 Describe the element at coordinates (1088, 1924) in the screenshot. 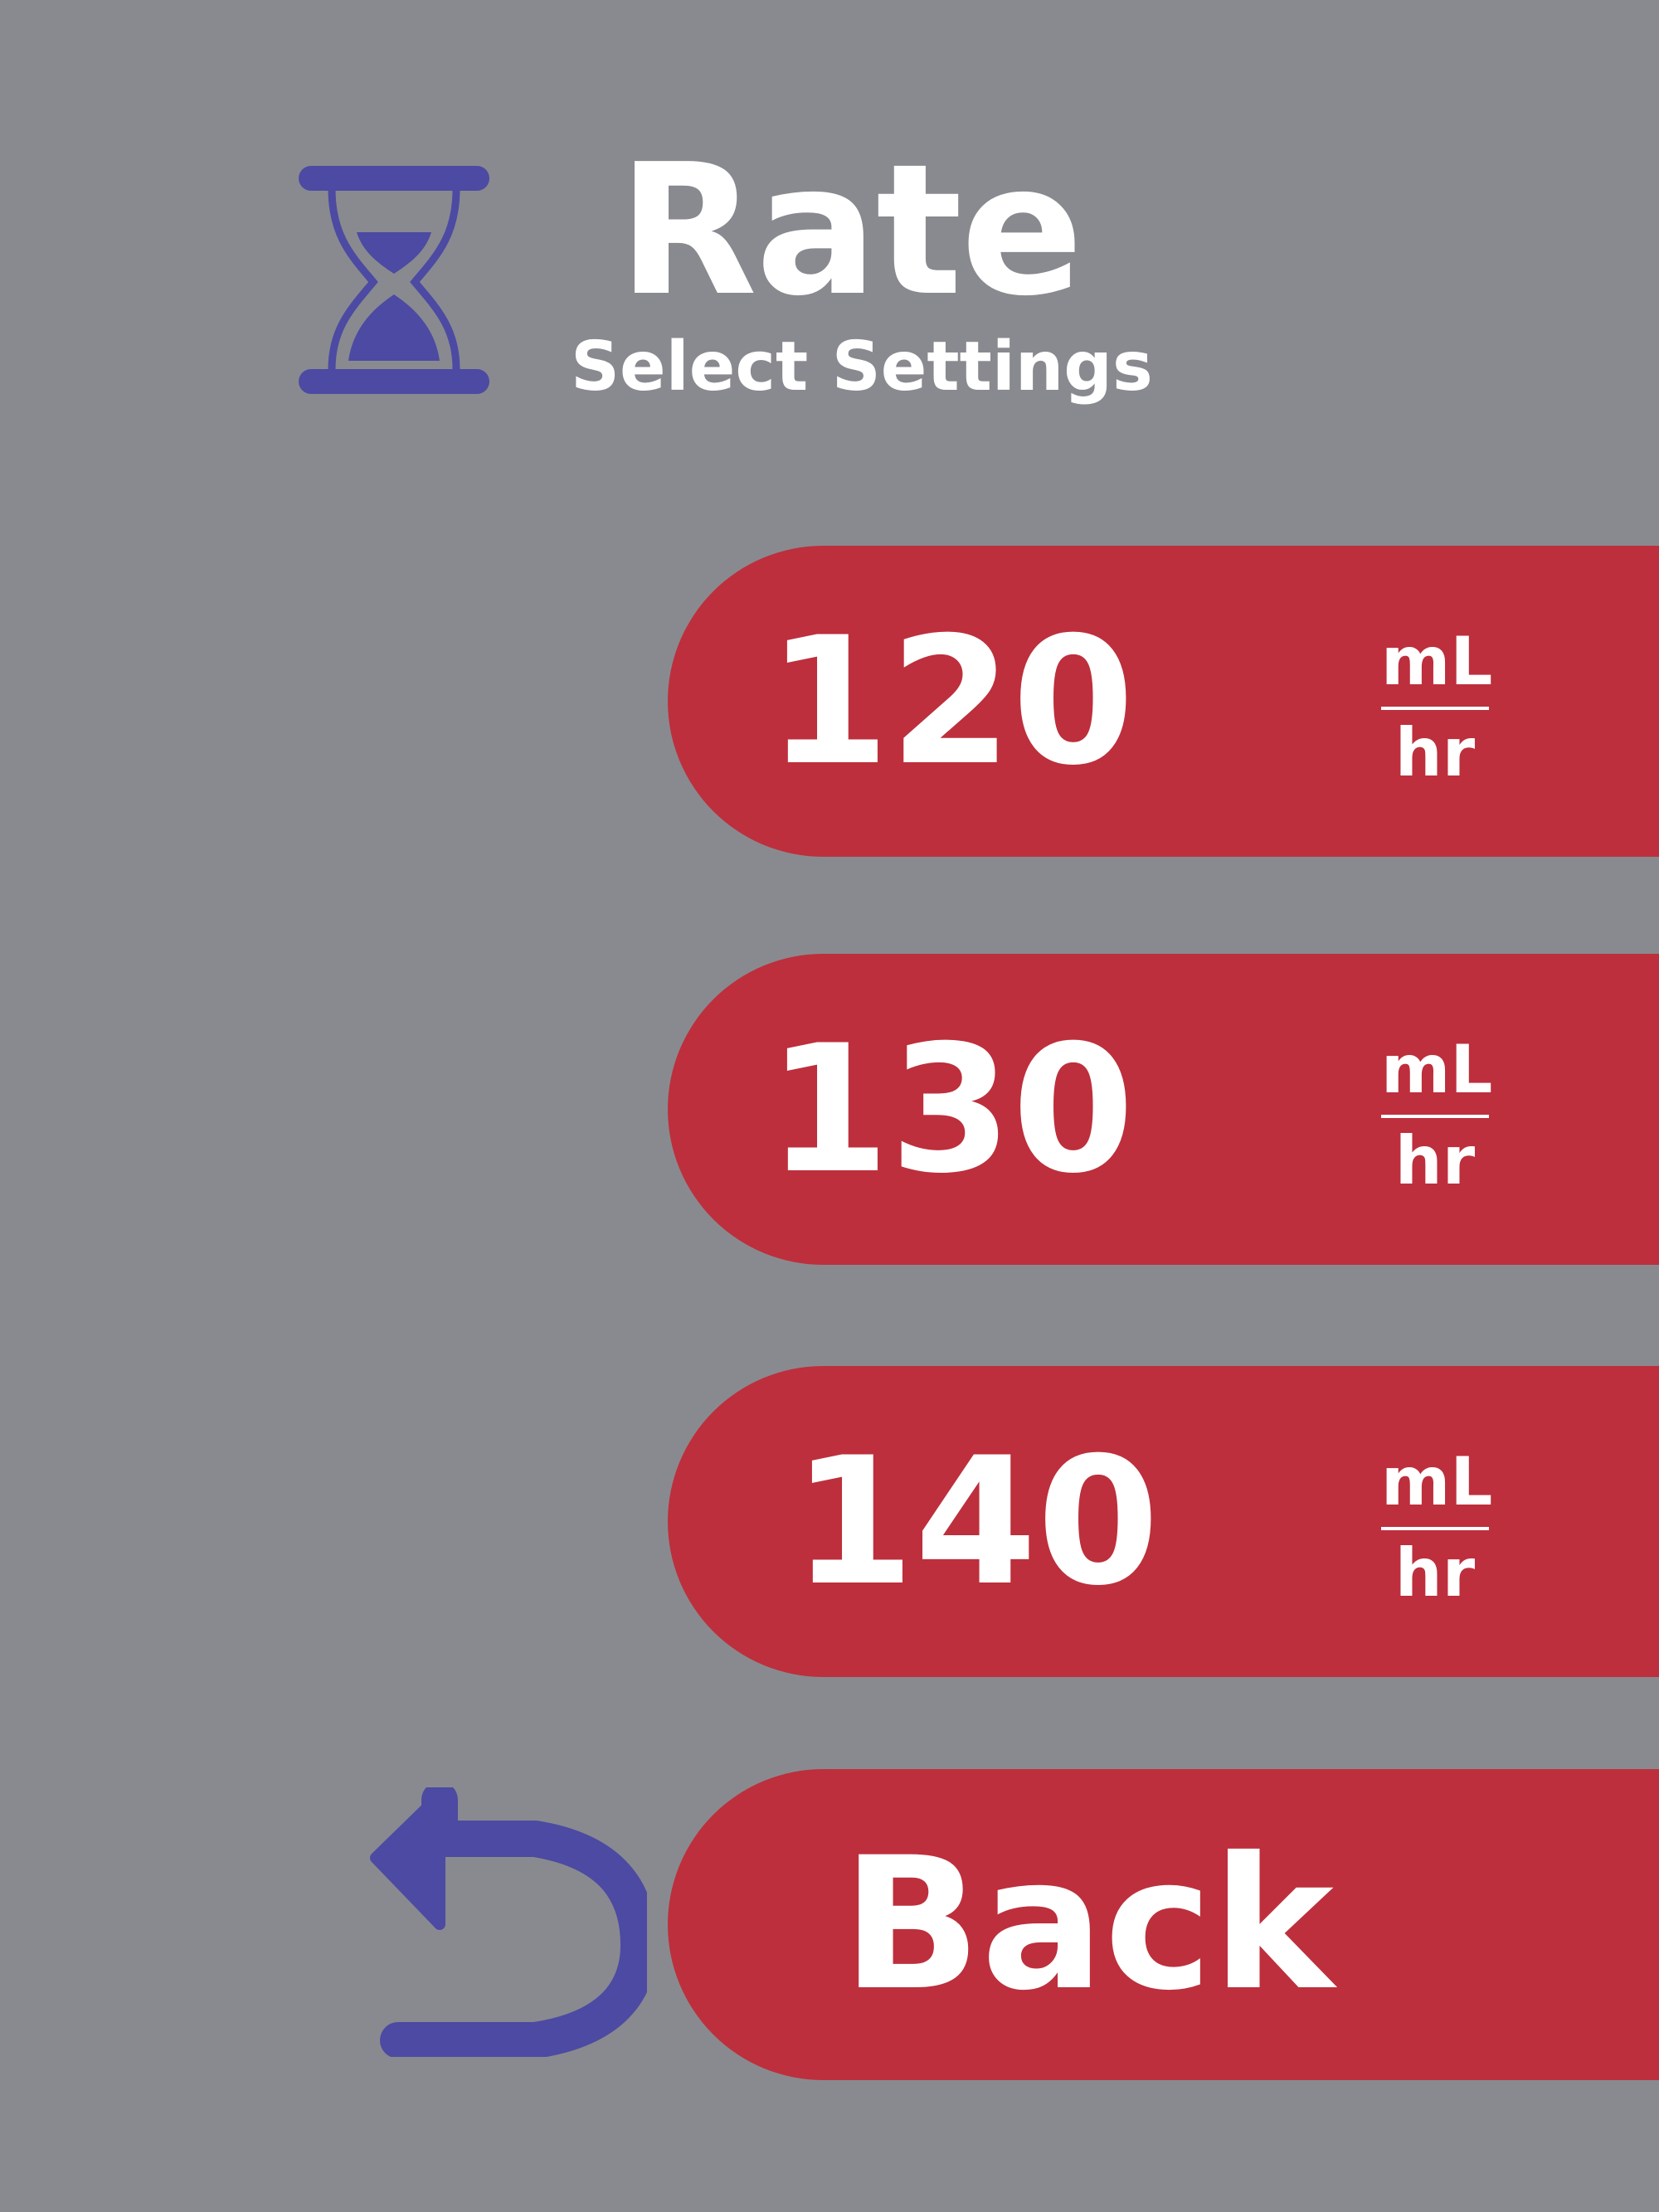

I see `back-label: Back` at that location.